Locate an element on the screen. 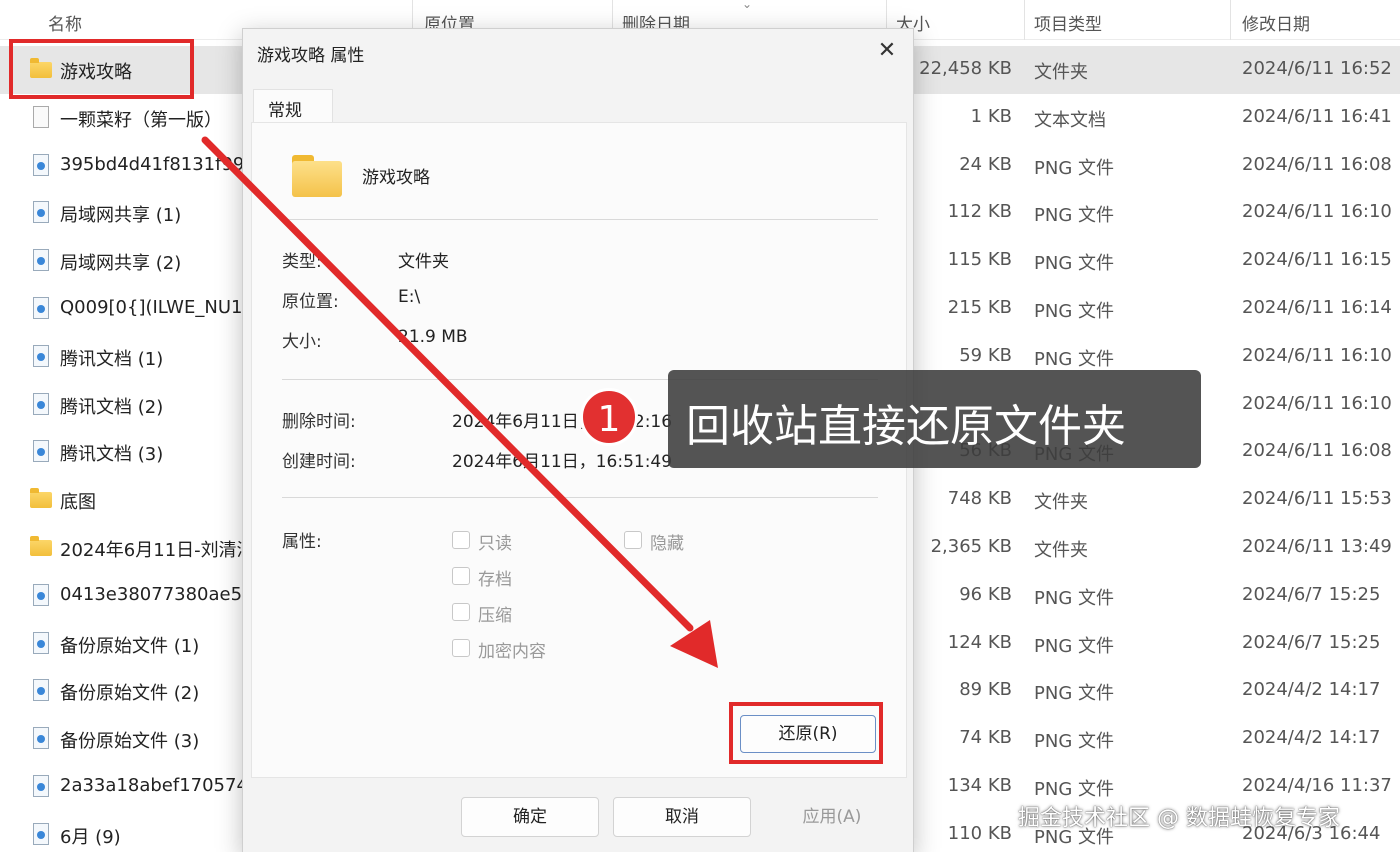 The image size is (1400, 852). step-number-badge: 1 is located at coordinates (609, 417).